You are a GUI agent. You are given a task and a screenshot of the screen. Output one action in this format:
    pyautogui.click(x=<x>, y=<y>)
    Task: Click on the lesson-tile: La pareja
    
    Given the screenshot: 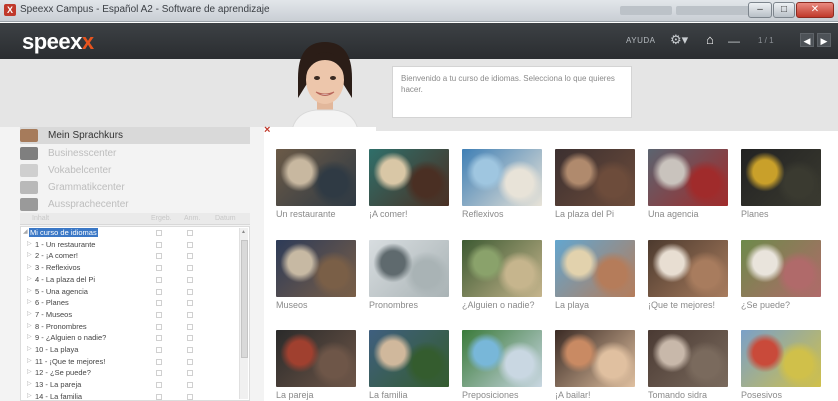 What is the action you would take?
    pyautogui.click(x=316, y=365)
    